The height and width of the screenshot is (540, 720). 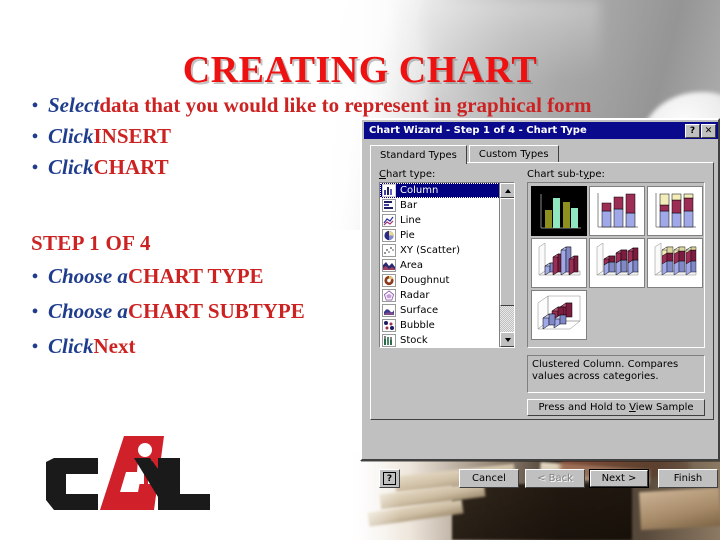 What do you see at coordinates (555, 478) in the screenshot?
I see `back-button: < Back` at bounding box center [555, 478].